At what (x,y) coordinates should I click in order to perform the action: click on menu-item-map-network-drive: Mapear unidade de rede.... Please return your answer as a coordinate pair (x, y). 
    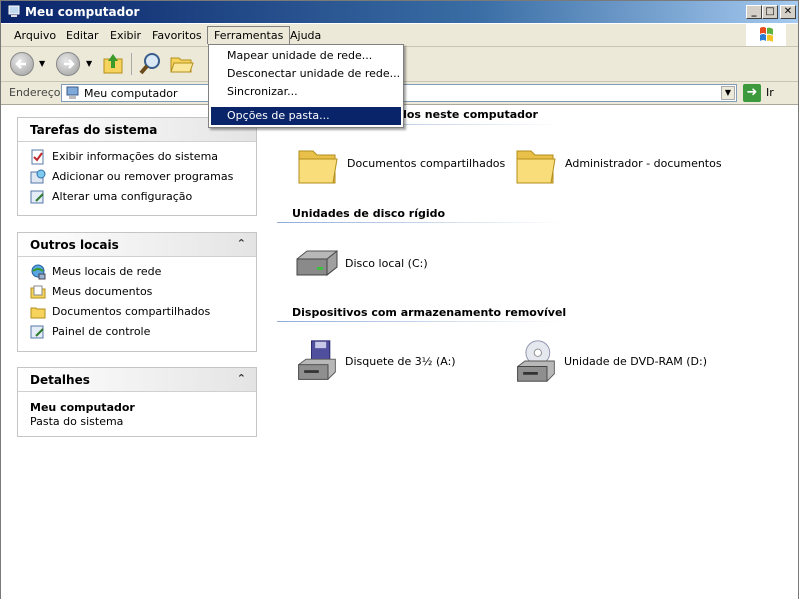
    Looking at the image, I should click on (306, 56).